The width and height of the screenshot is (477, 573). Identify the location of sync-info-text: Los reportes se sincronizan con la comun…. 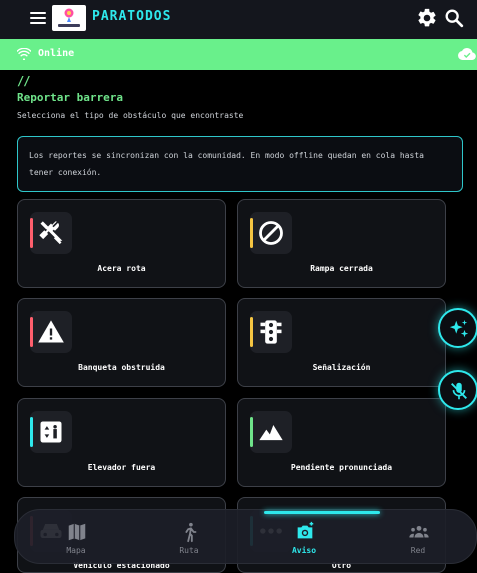
(226, 164).